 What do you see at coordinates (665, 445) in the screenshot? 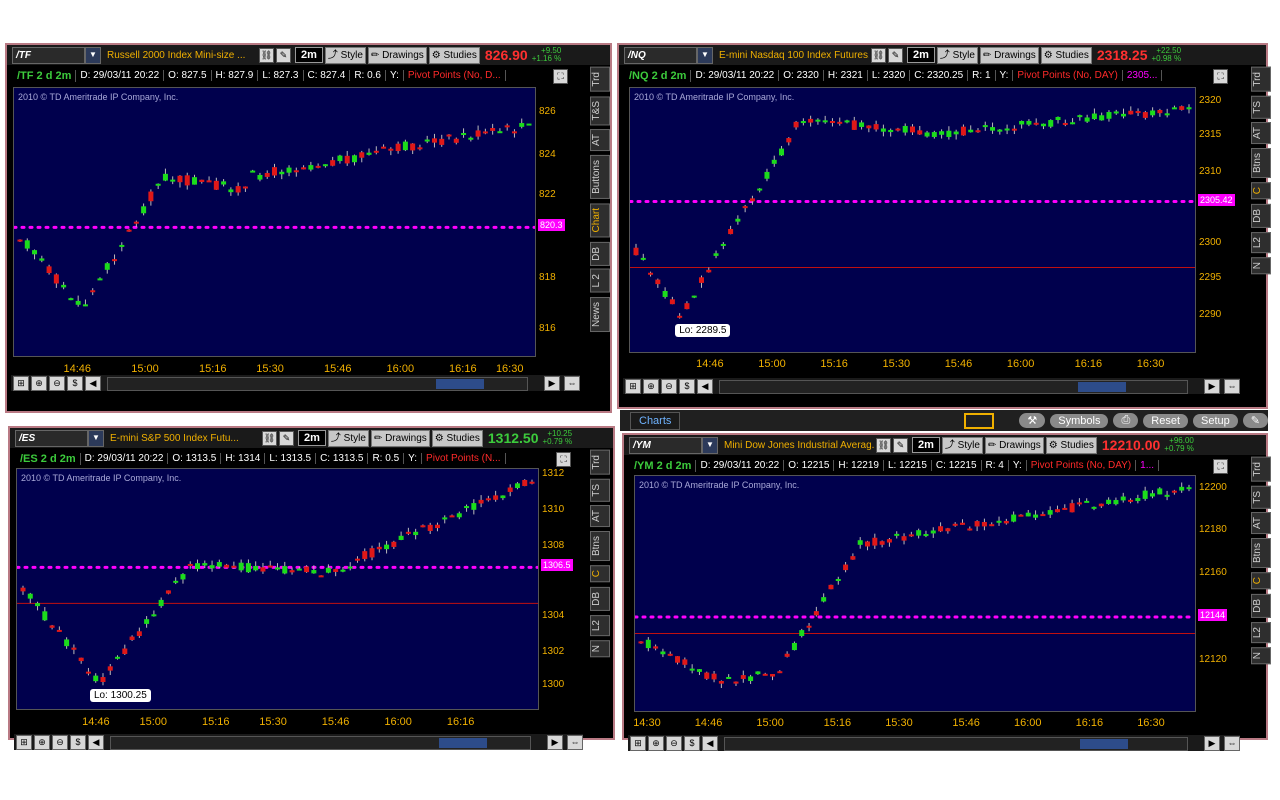
I see `symbol-input: /YM` at bounding box center [665, 445].